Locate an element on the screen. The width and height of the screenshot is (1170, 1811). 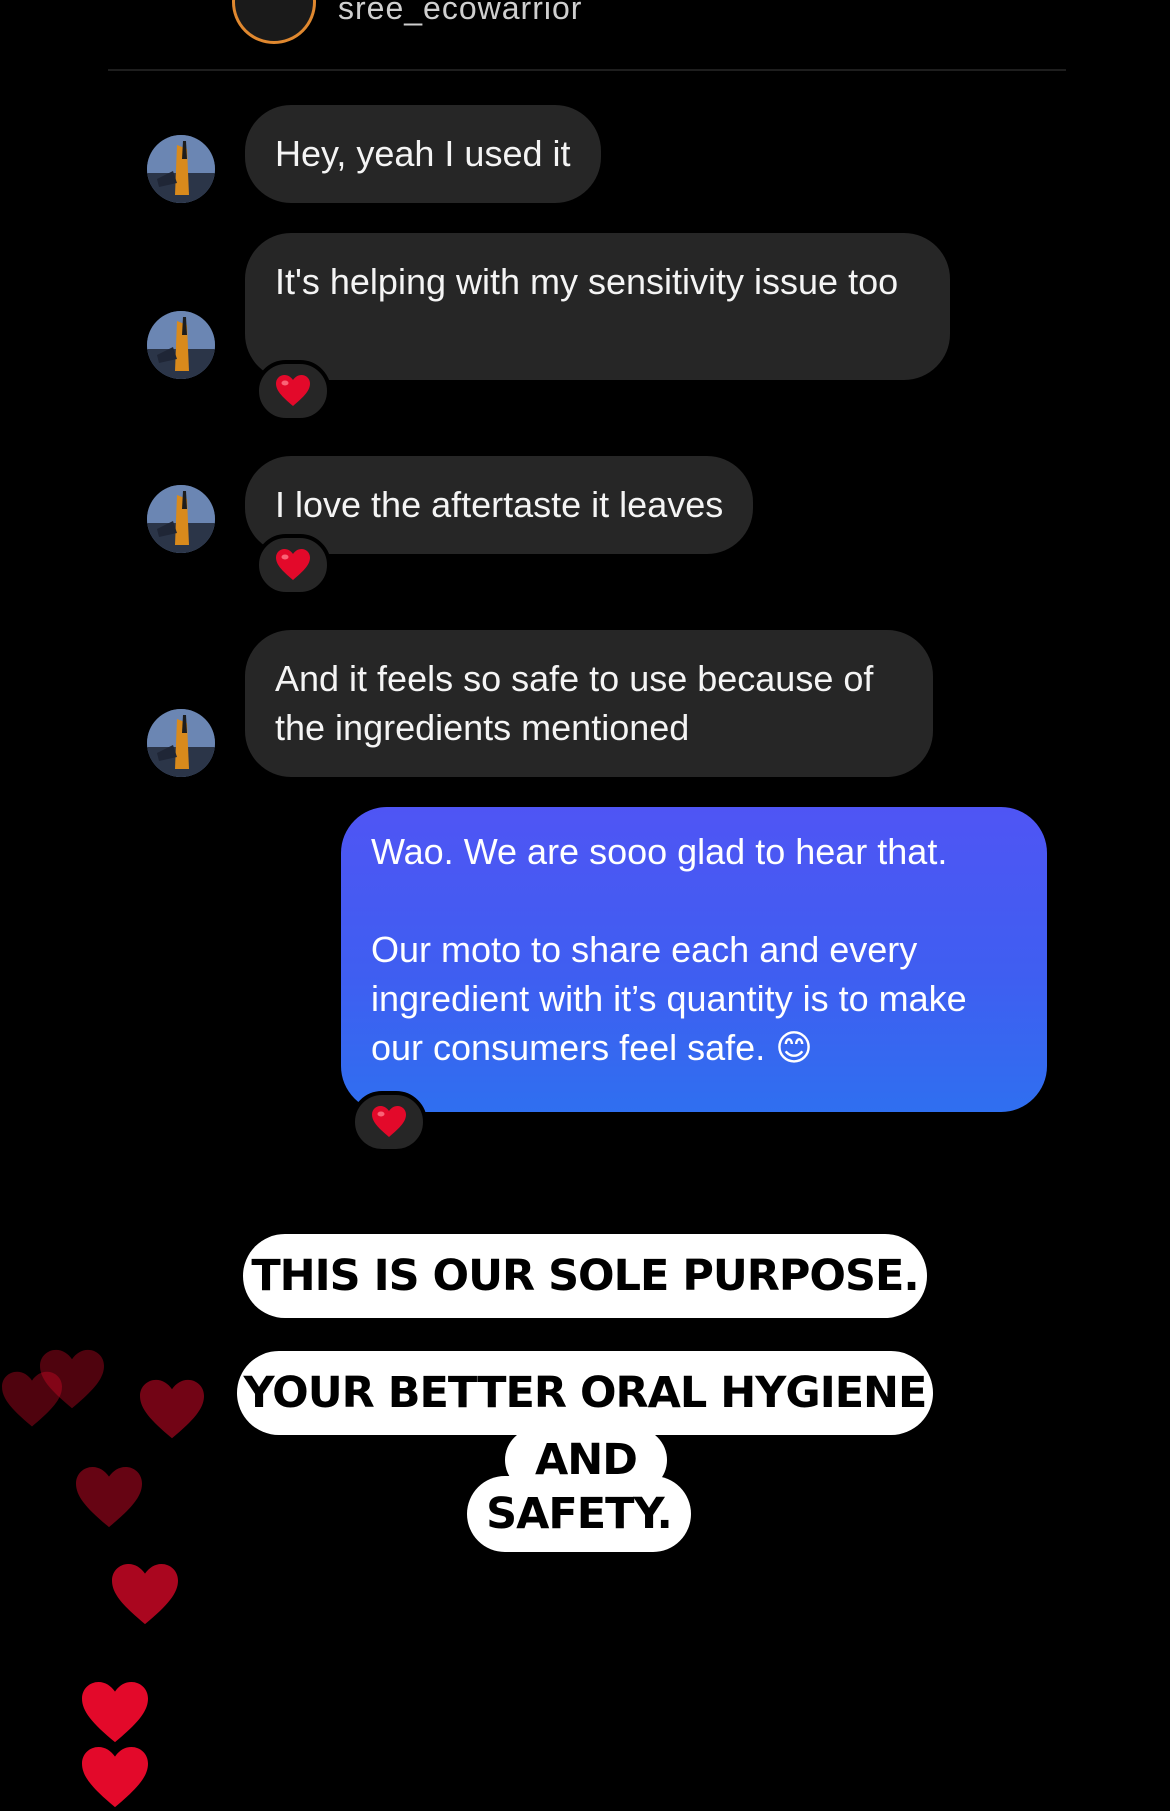
header-avatar is located at coordinates (274, 22).